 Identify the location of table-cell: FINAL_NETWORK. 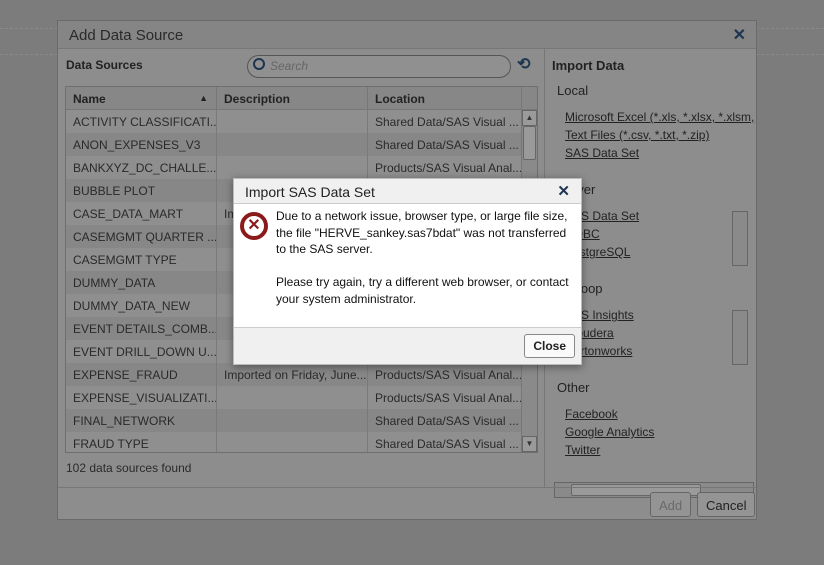
(141, 420).